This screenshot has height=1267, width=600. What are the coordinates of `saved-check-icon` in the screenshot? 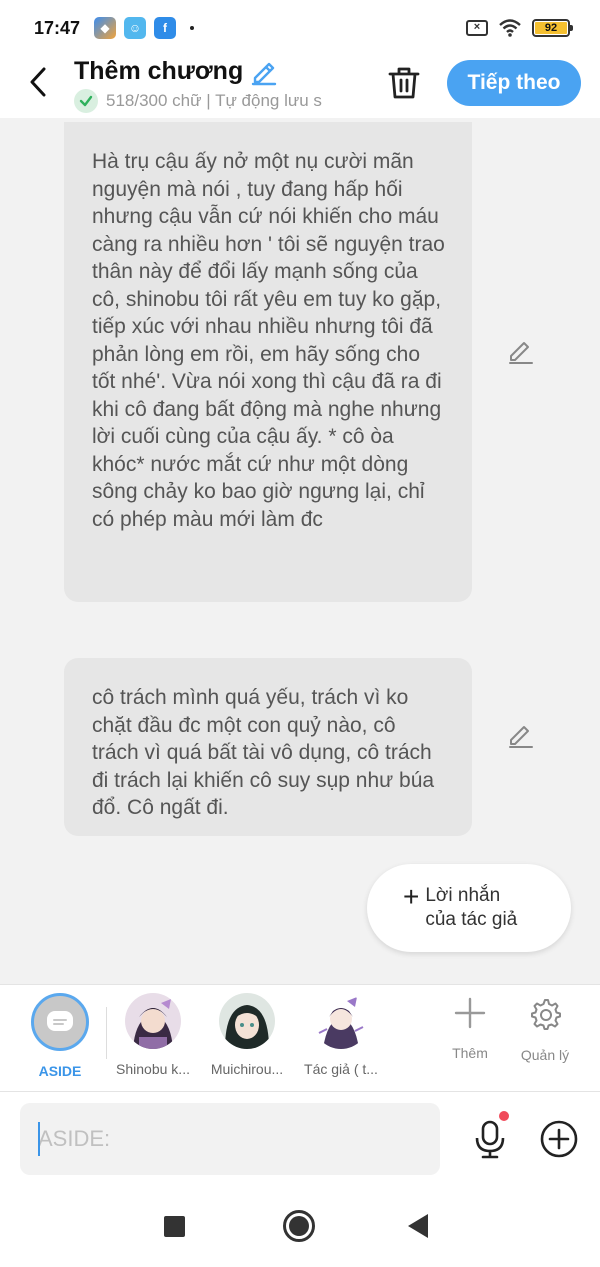 It's located at (86, 101).